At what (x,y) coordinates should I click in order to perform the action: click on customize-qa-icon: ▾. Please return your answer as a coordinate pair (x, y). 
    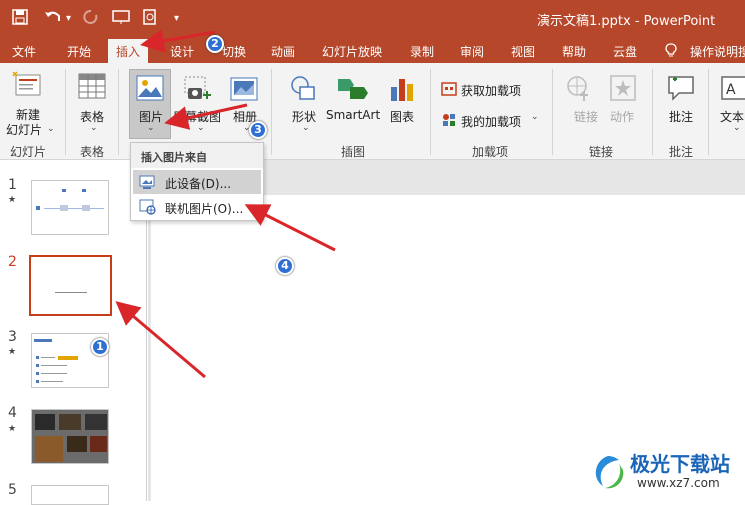
    Looking at the image, I should click on (176, 19).